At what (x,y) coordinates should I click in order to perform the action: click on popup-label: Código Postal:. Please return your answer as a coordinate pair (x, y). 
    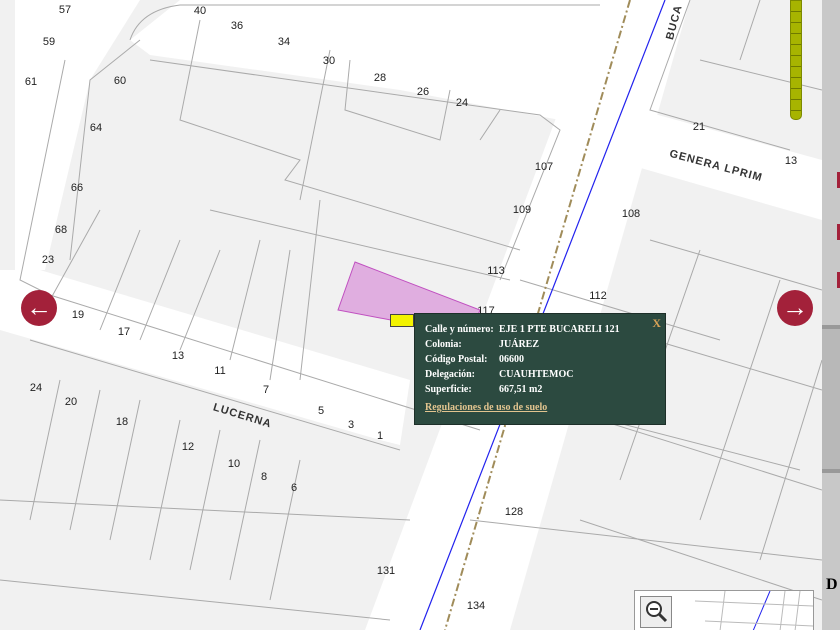
    Looking at the image, I should click on (456, 359).